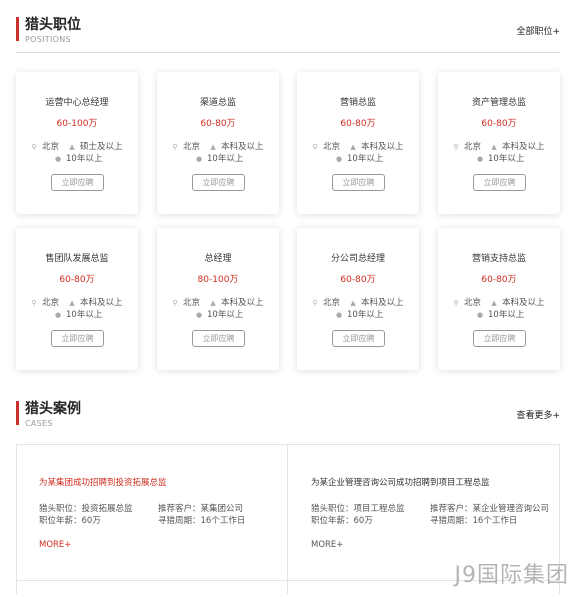 This screenshot has height=597, width=577. Describe the element at coordinates (358, 515) in the screenshot. I see `case-meta-left: 猎头职位：项目工程总监 职位年薪：60万` at that location.